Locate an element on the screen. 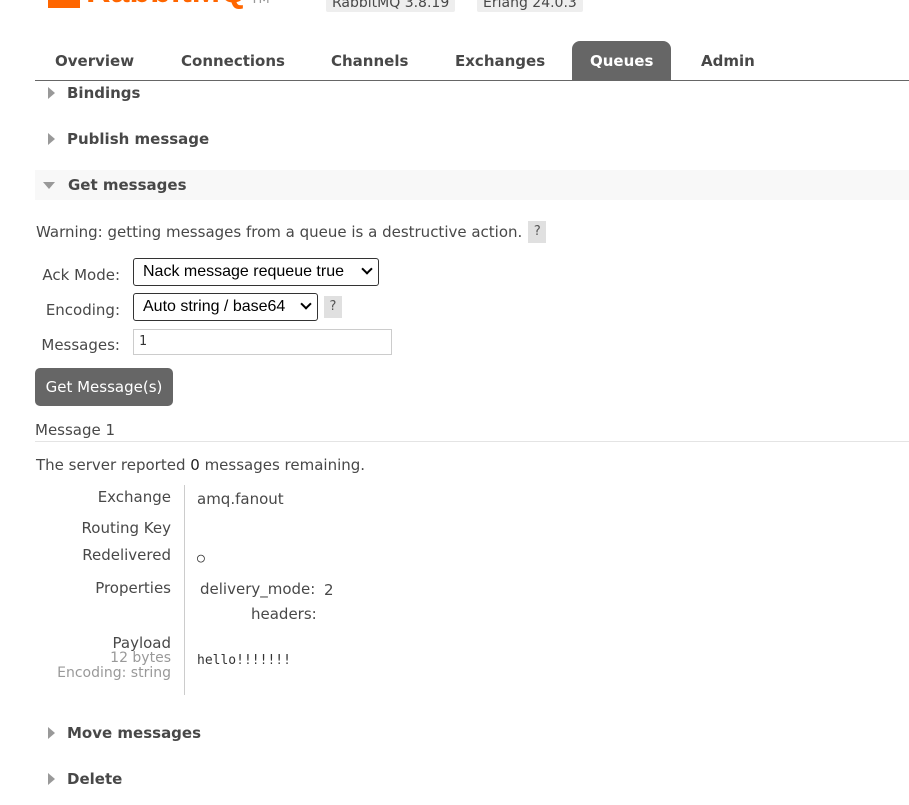 This screenshot has width=909, height=805. collapse-arrow-icon is located at coordinates (49, 185).